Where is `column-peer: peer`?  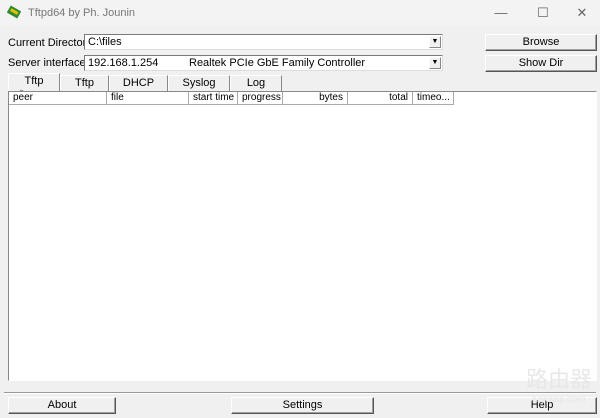 column-peer: peer is located at coordinates (58, 98).